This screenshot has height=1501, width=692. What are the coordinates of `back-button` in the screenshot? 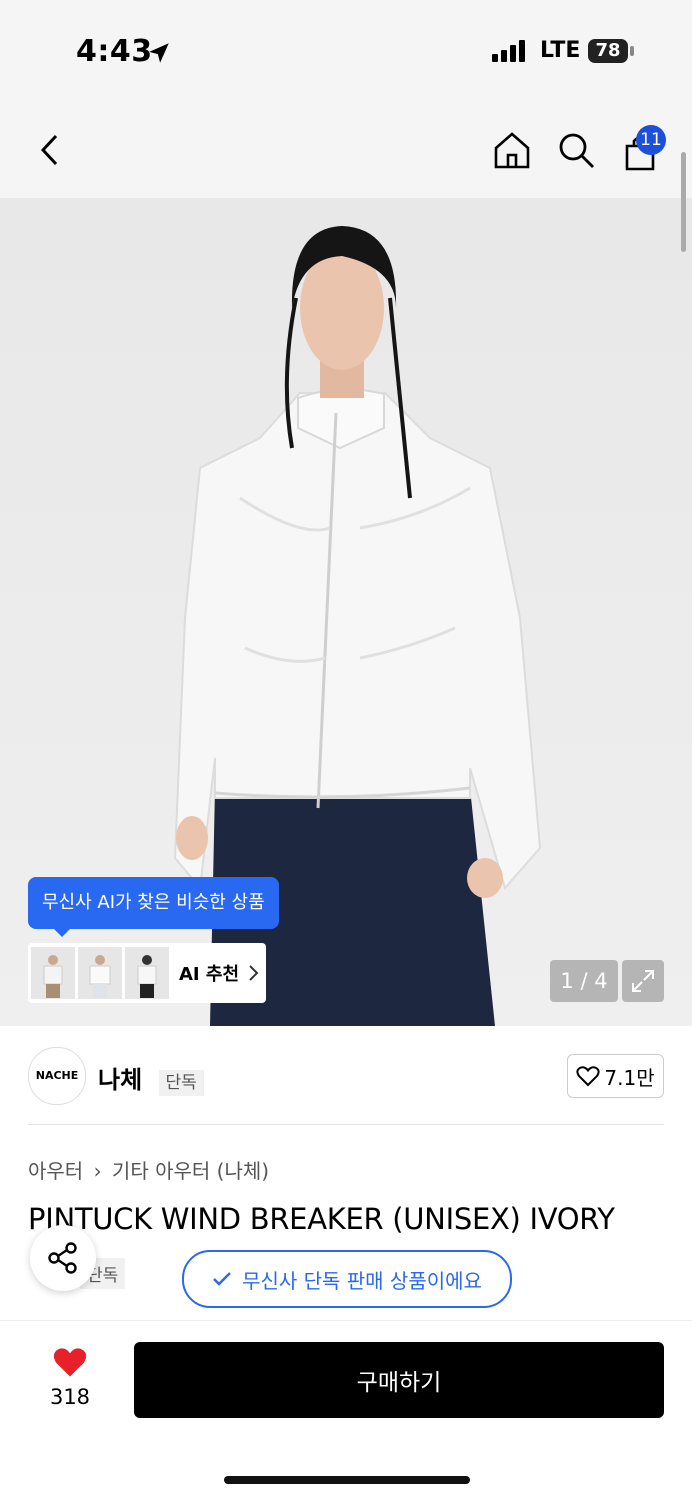 It's located at (50, 150).